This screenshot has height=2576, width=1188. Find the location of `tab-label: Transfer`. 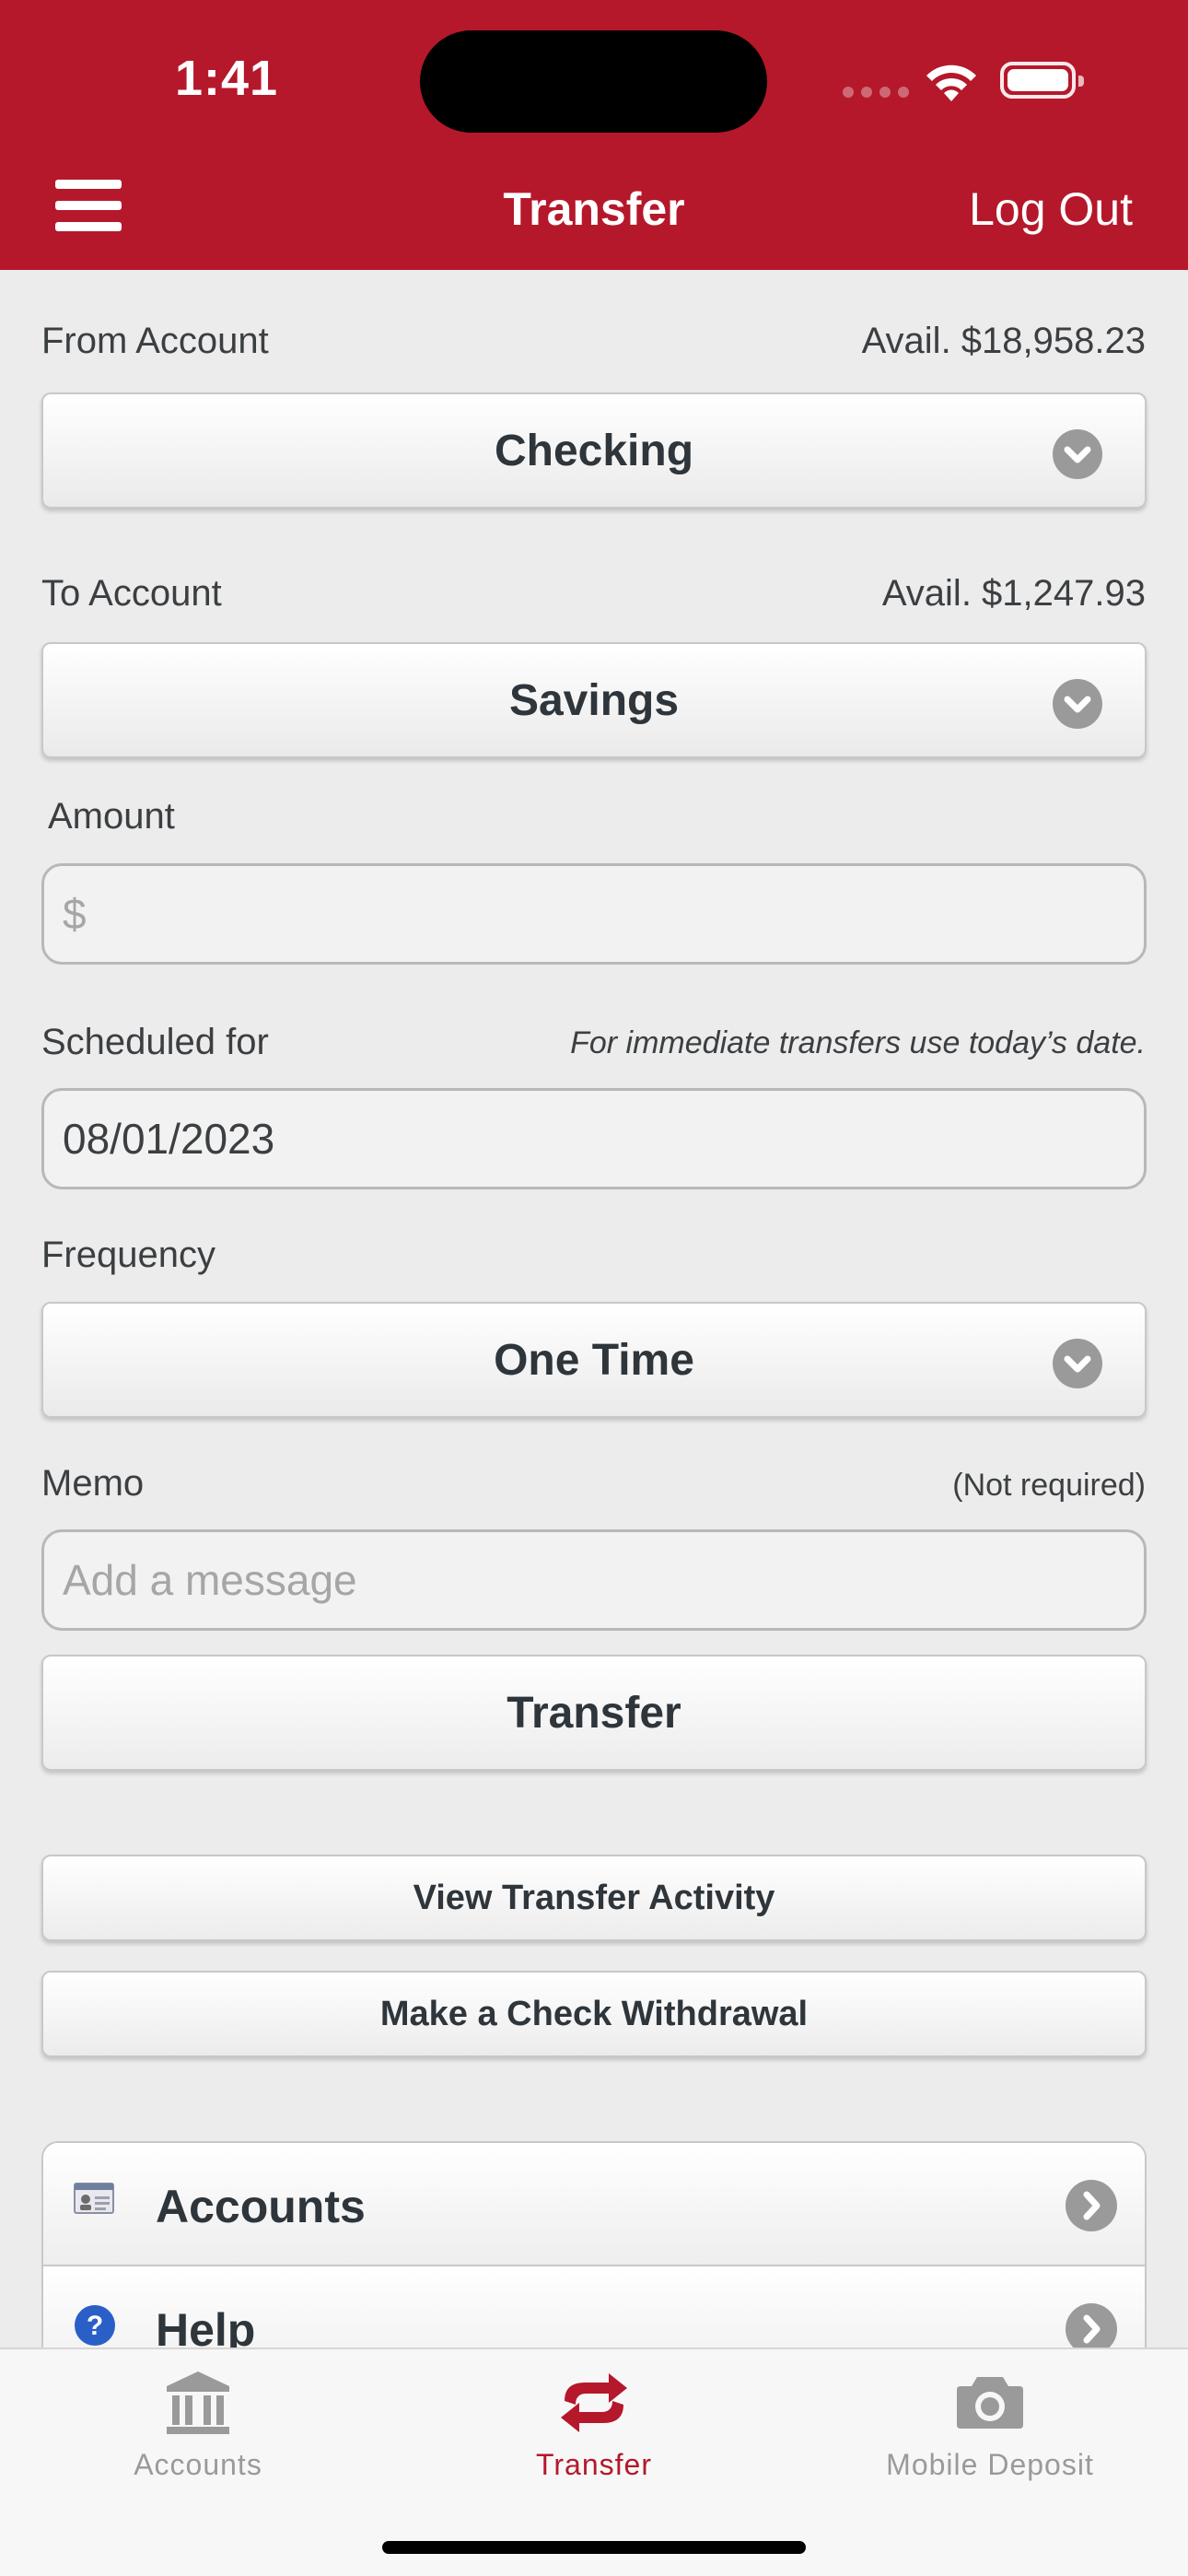

tab-label: Transfer is located at coordinates (594, 2464).